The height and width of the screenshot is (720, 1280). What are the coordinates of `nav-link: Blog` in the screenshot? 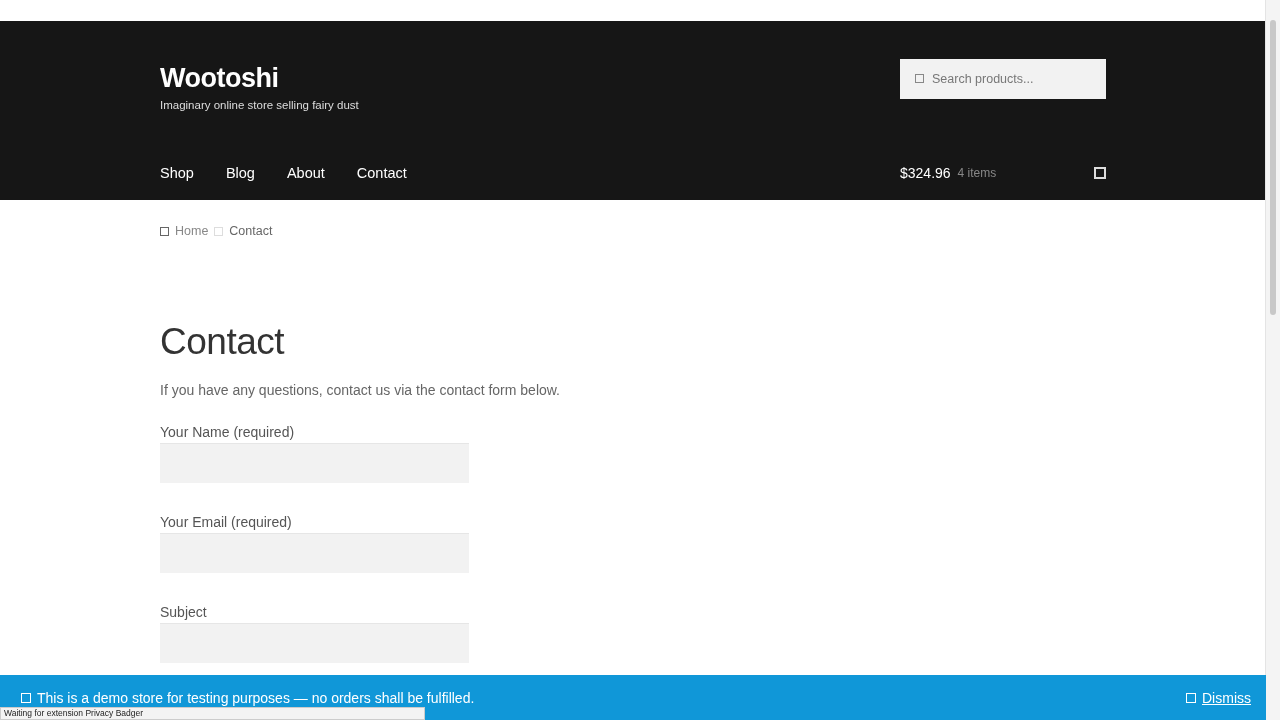 It's located at (240, 173).